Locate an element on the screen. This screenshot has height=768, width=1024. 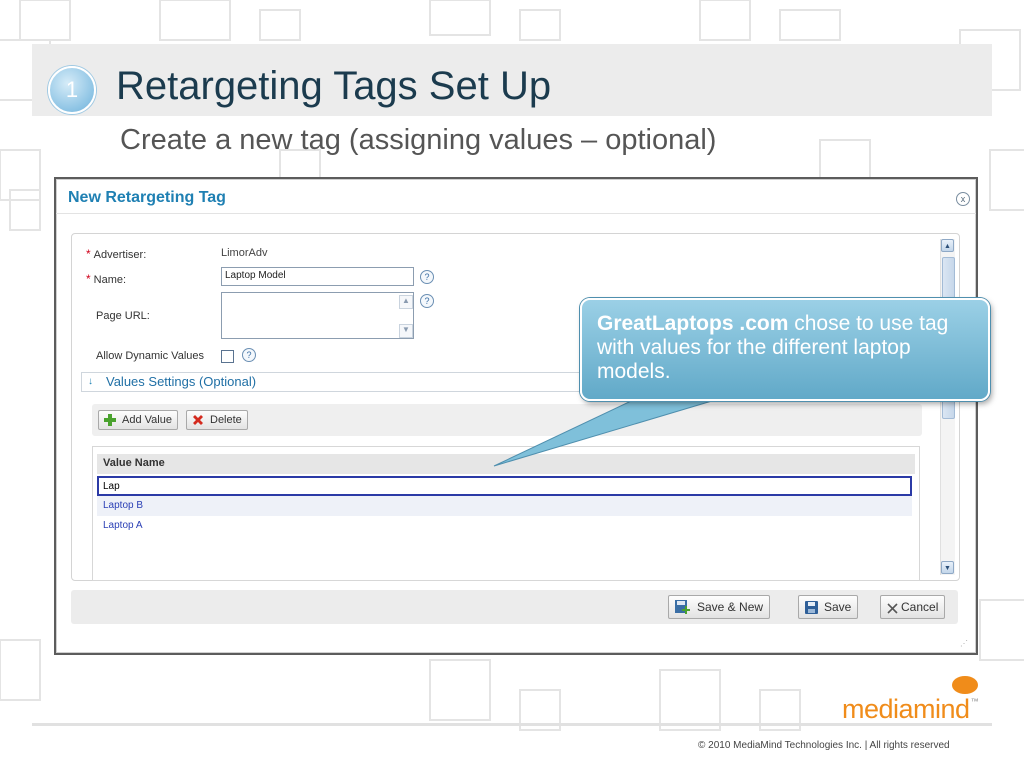
callout-bold-text: GreatLaptops .com is located at coordinates (693, 323).